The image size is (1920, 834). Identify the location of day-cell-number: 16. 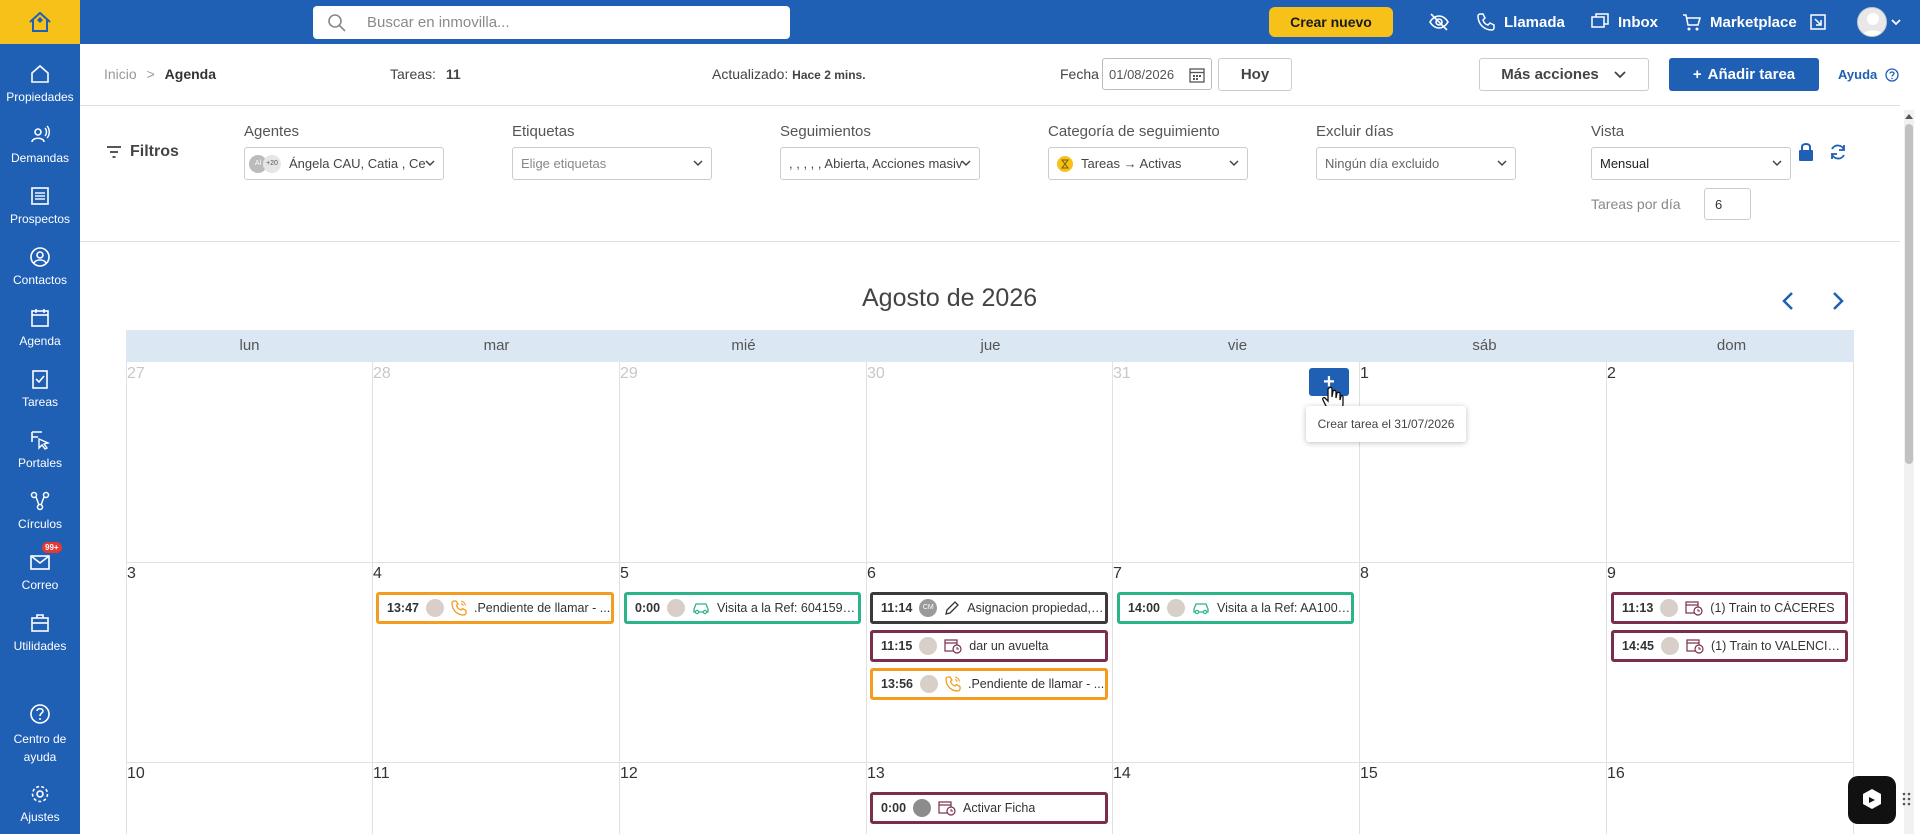
(1616, 774).